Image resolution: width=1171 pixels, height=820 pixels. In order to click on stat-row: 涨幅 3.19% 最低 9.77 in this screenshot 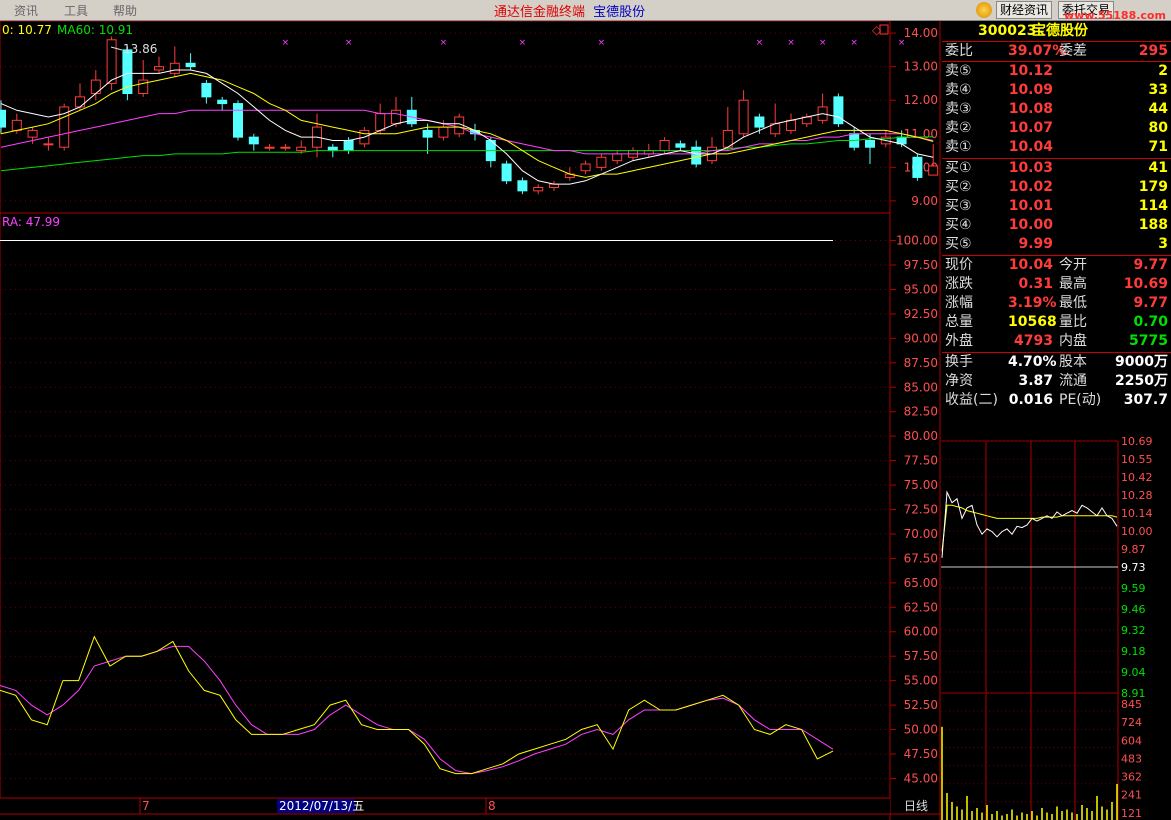, I will do `click(1056, 303)`.